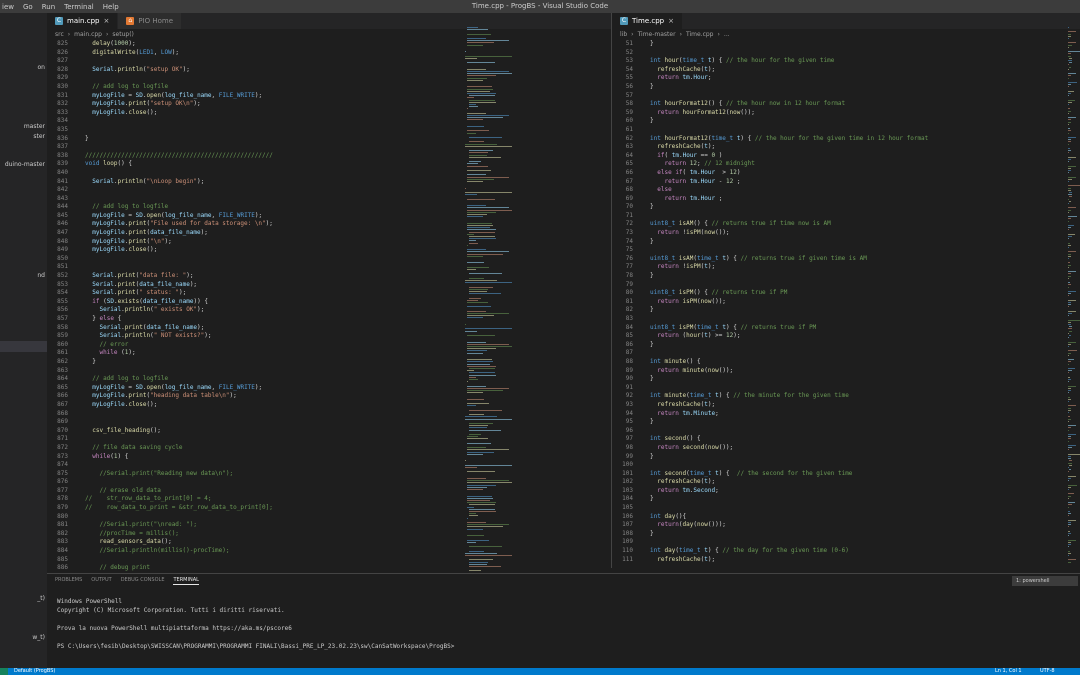  Describe the element at coordinates (179, 336) in the screenshot. I see `code-line: Serial.println(" NOT exists?");` at that location.